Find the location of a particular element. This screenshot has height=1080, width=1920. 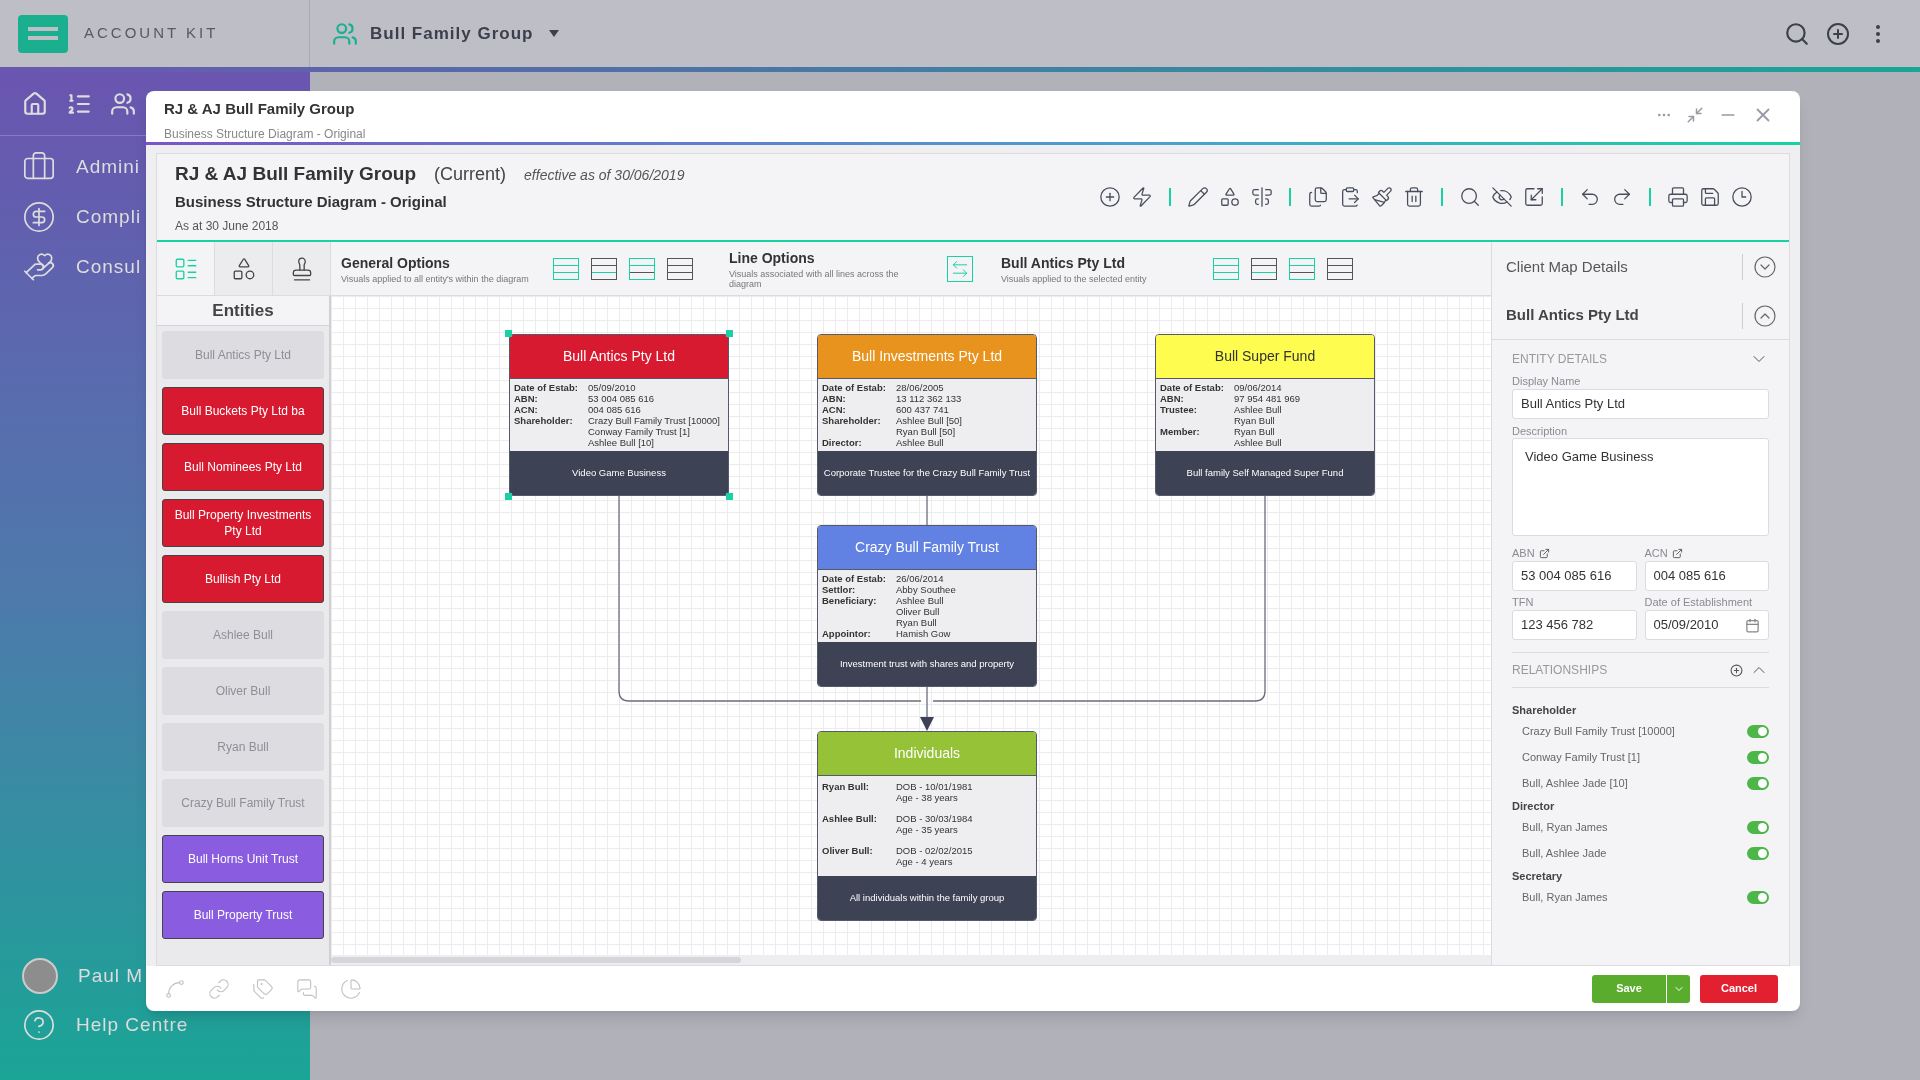

undo-icon is located at coordinates (1590, 197).